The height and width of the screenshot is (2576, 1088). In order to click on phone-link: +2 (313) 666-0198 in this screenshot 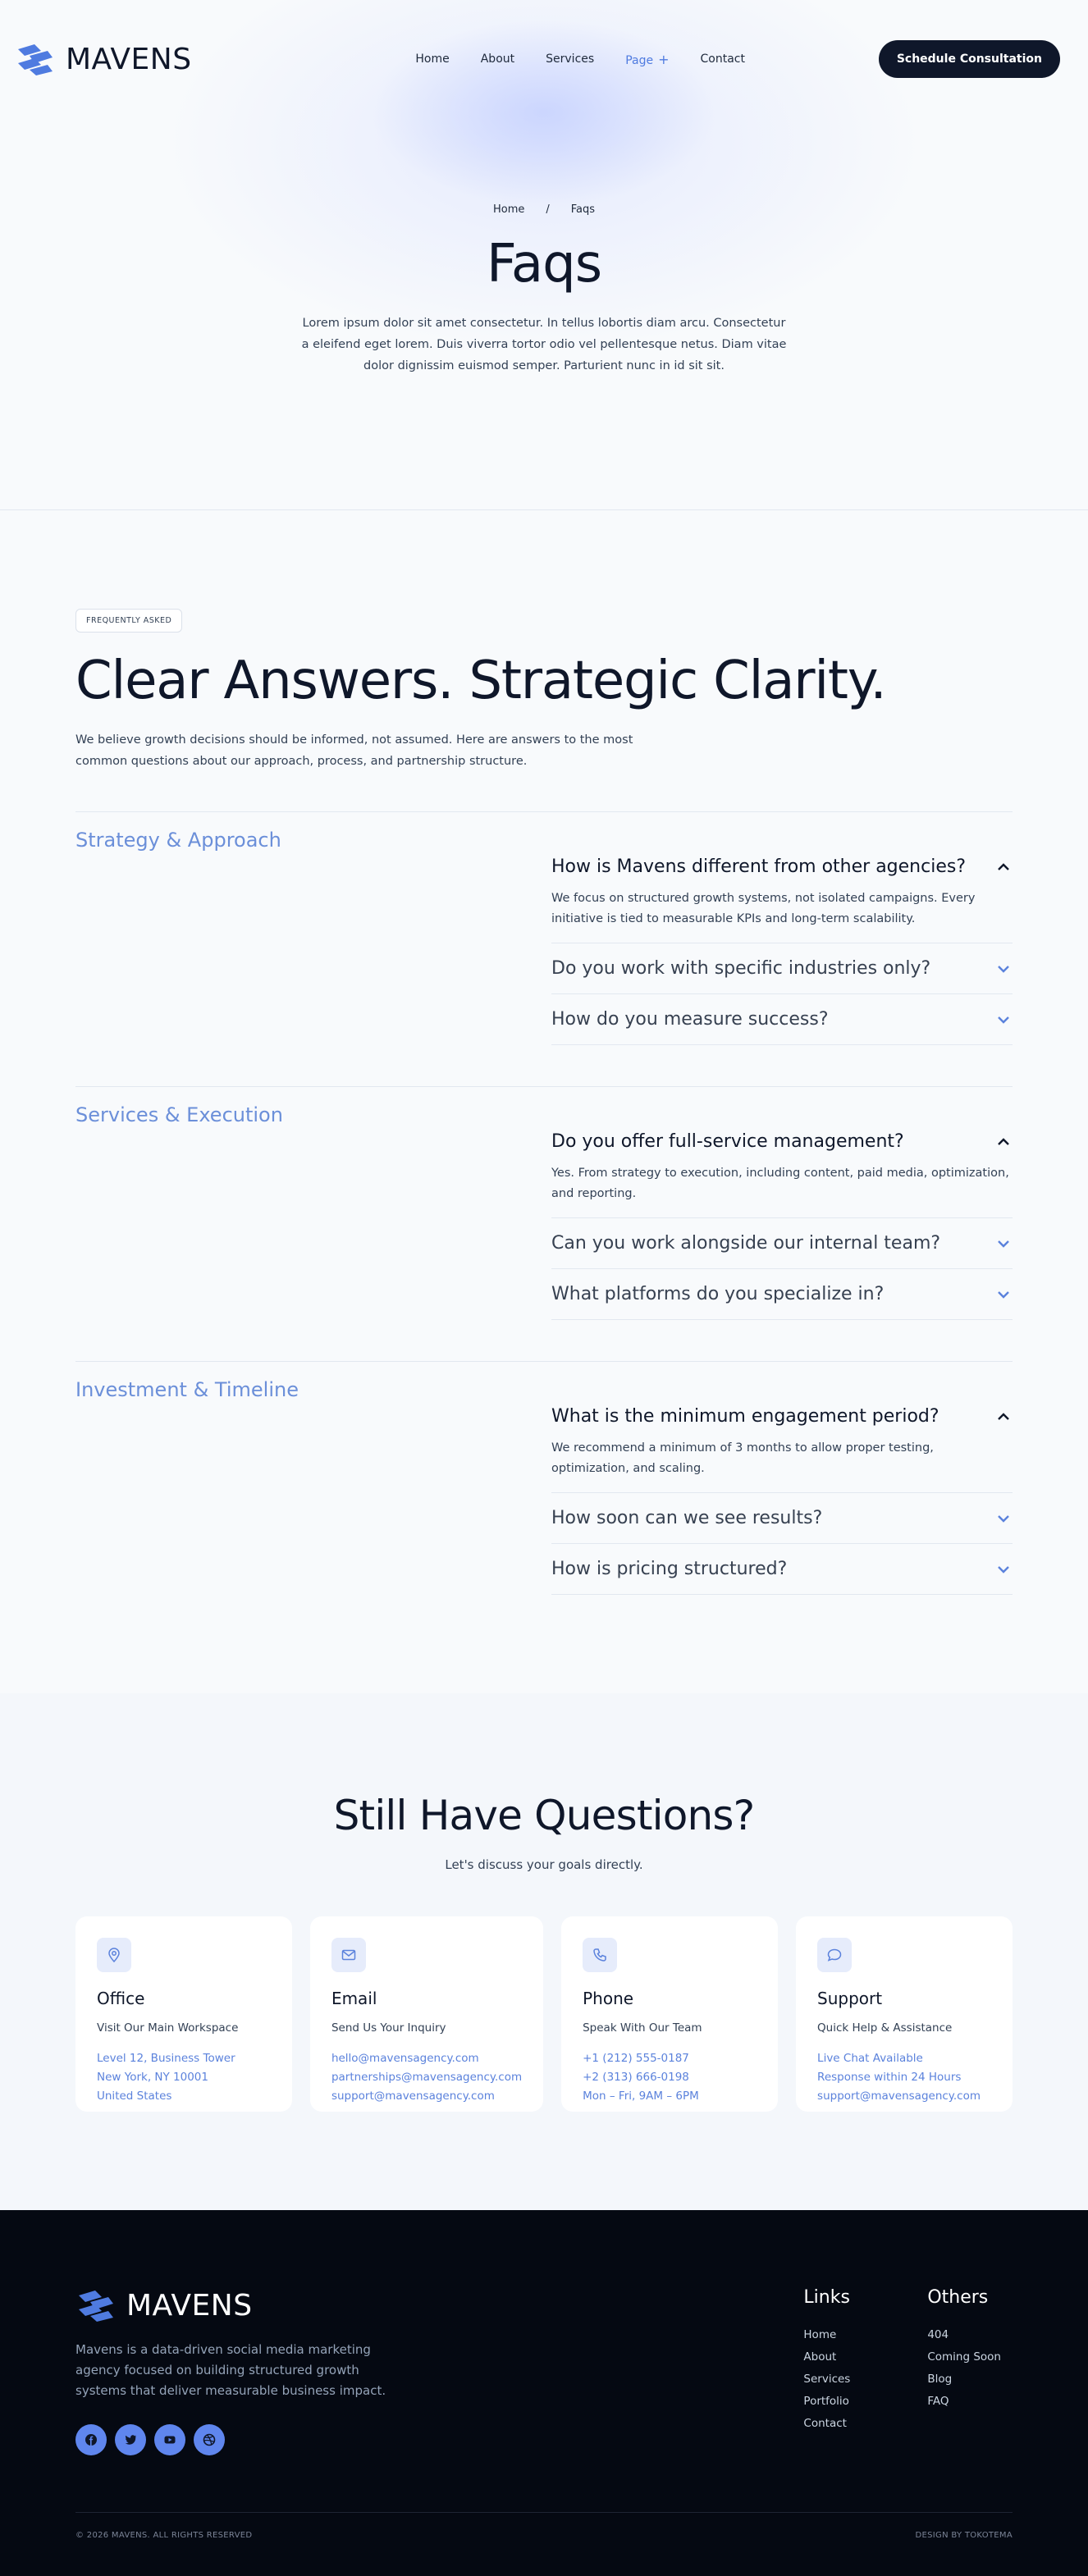, I will do `click(670, 2077)`.